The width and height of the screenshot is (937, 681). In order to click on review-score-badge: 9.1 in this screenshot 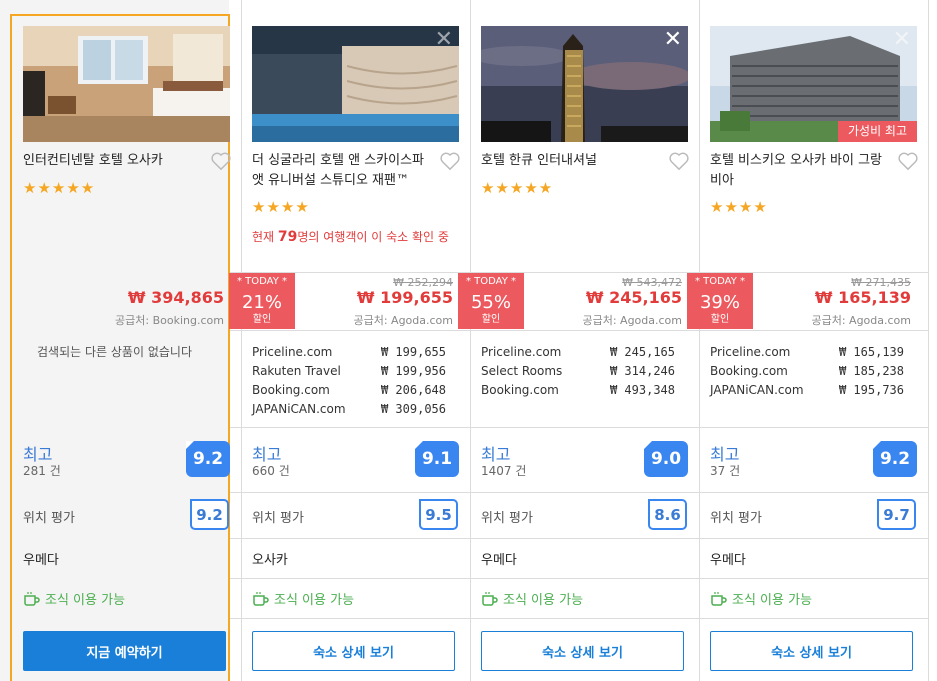, I will do `click(437, 459)`.